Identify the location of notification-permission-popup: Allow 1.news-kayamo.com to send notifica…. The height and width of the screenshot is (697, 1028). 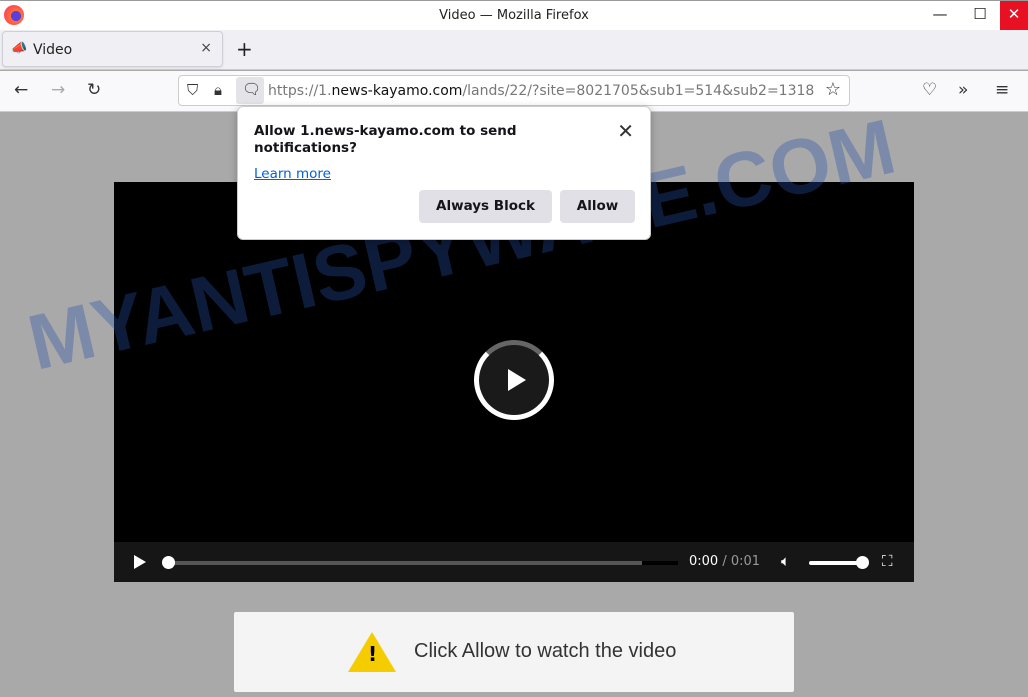
(444, 173).